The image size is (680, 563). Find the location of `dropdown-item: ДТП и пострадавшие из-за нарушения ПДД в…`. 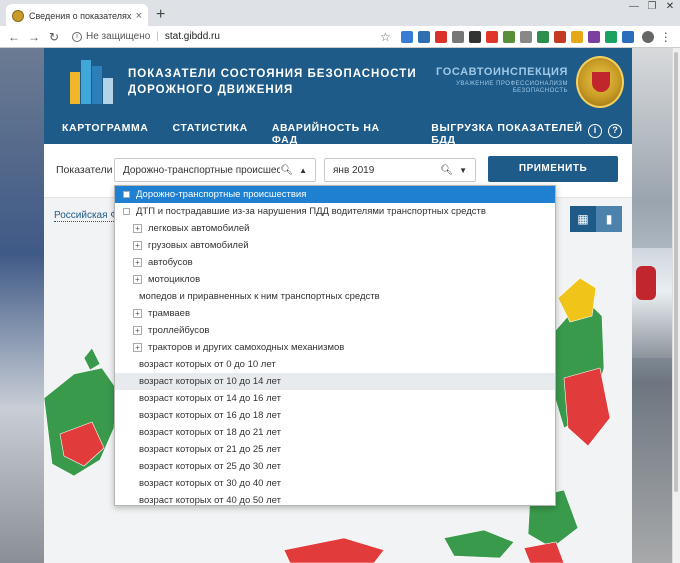

dropdown-item: ДТП и пострадавшие из-за нарушения ПДД в… is located at coordinates (335, 211).